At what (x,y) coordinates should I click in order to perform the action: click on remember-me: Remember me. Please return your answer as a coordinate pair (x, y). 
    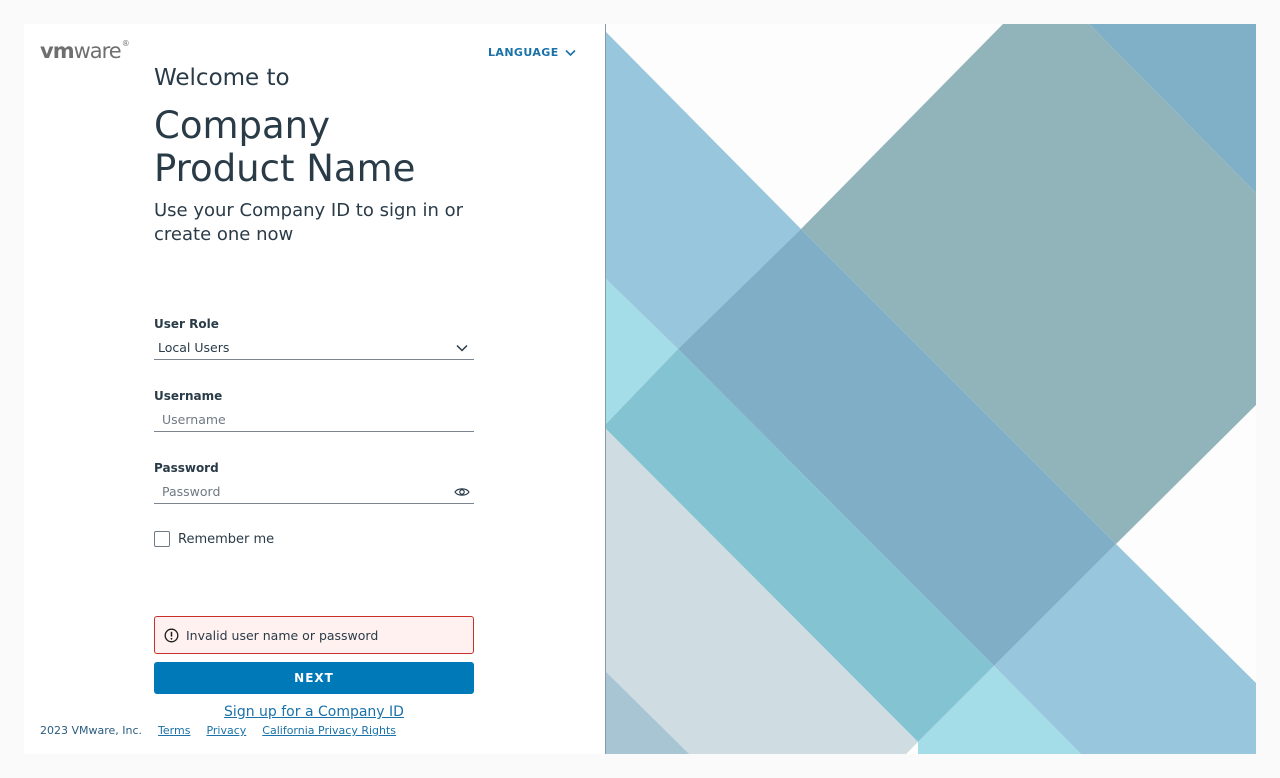
    Looking at the image, I should click on (214, 539).